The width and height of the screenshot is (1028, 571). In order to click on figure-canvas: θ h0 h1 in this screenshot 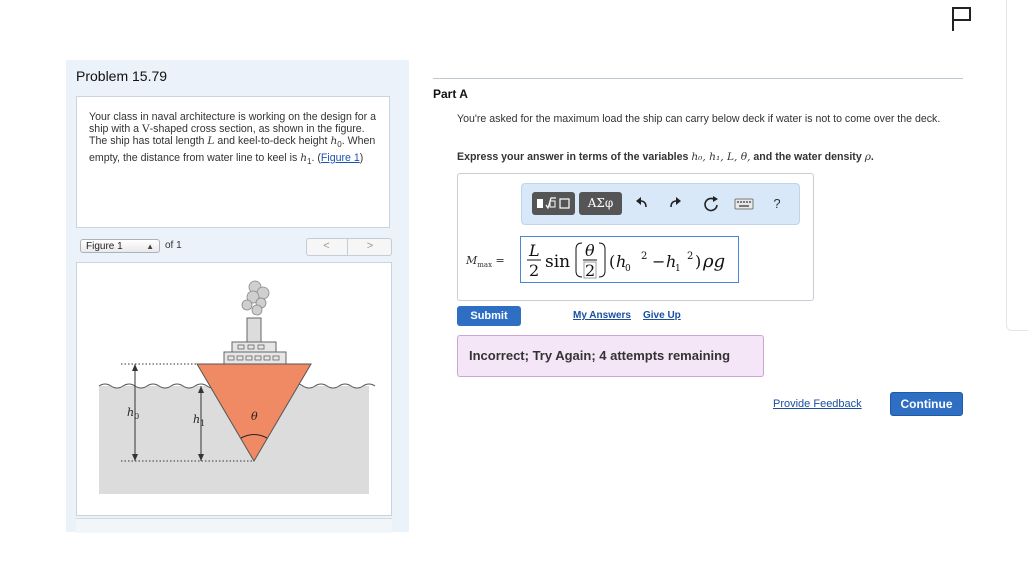, I will do `click(234, 389)`.